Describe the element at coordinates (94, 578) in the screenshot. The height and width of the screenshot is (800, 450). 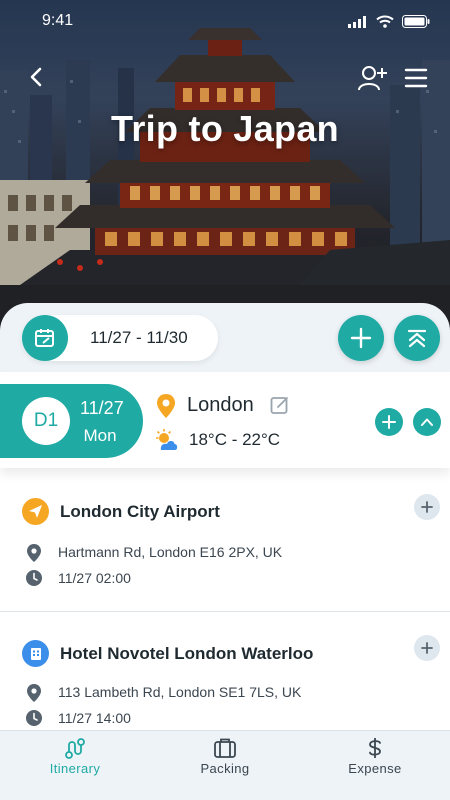
I see `place-time: 11/27 02:00` at that location.